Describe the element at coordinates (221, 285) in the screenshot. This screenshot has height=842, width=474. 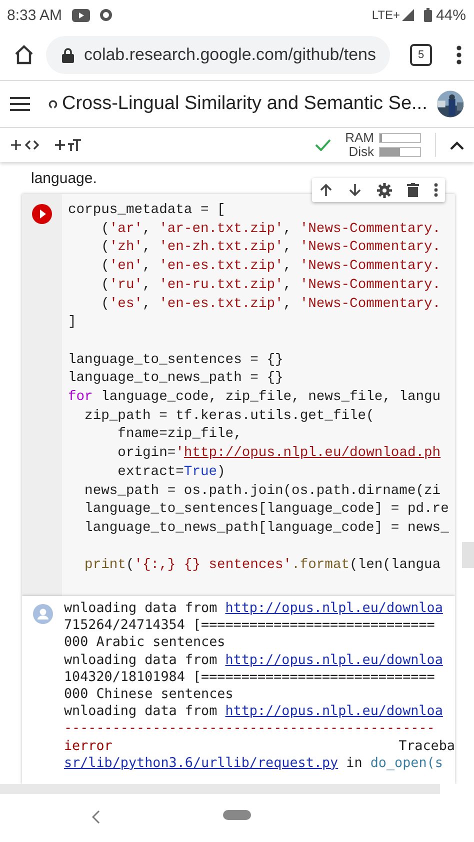
I see `code-text: 'en-ru.txt.zip'` at that location.